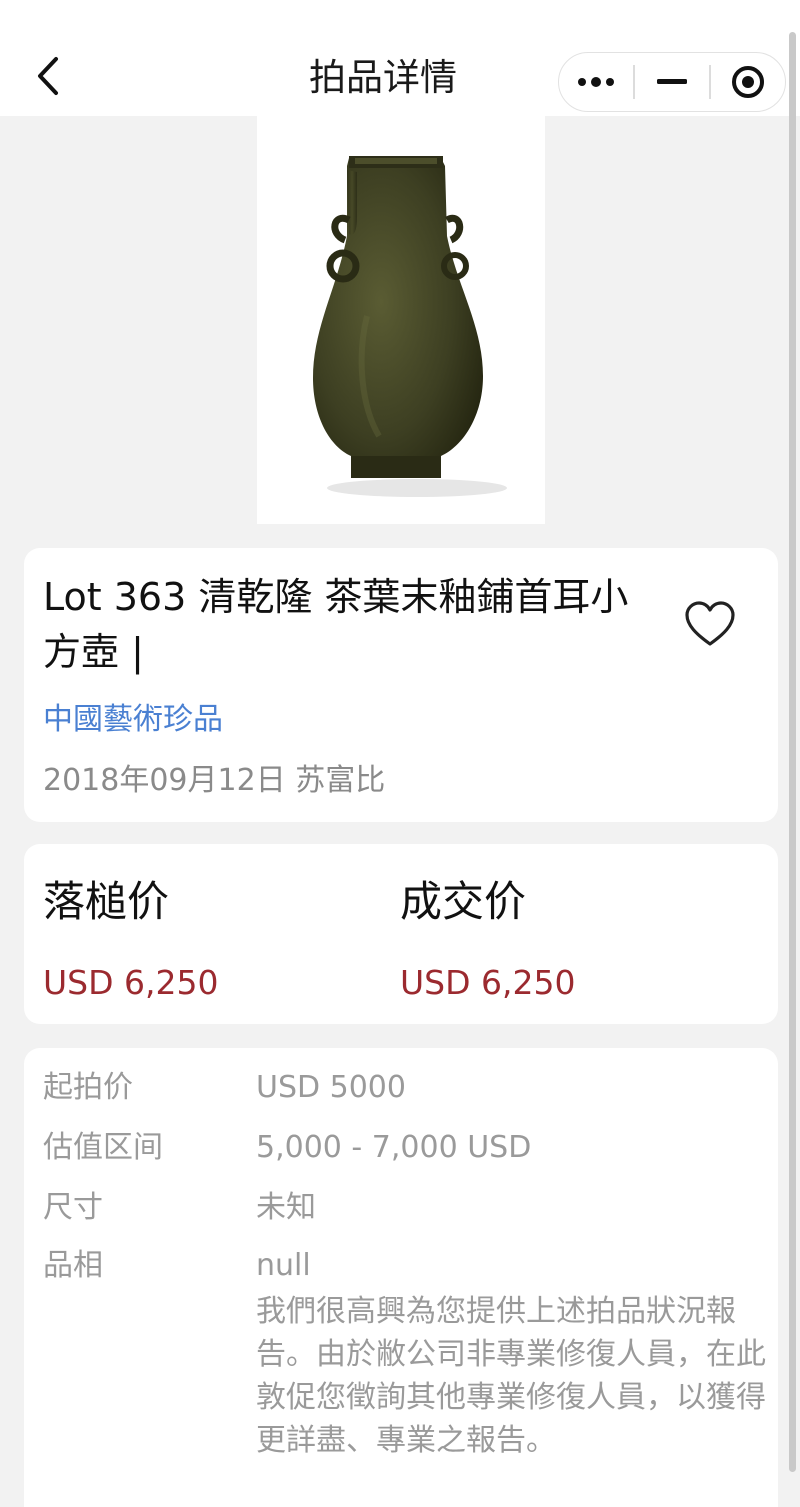  I want to click on more-button, so click(596, 82).